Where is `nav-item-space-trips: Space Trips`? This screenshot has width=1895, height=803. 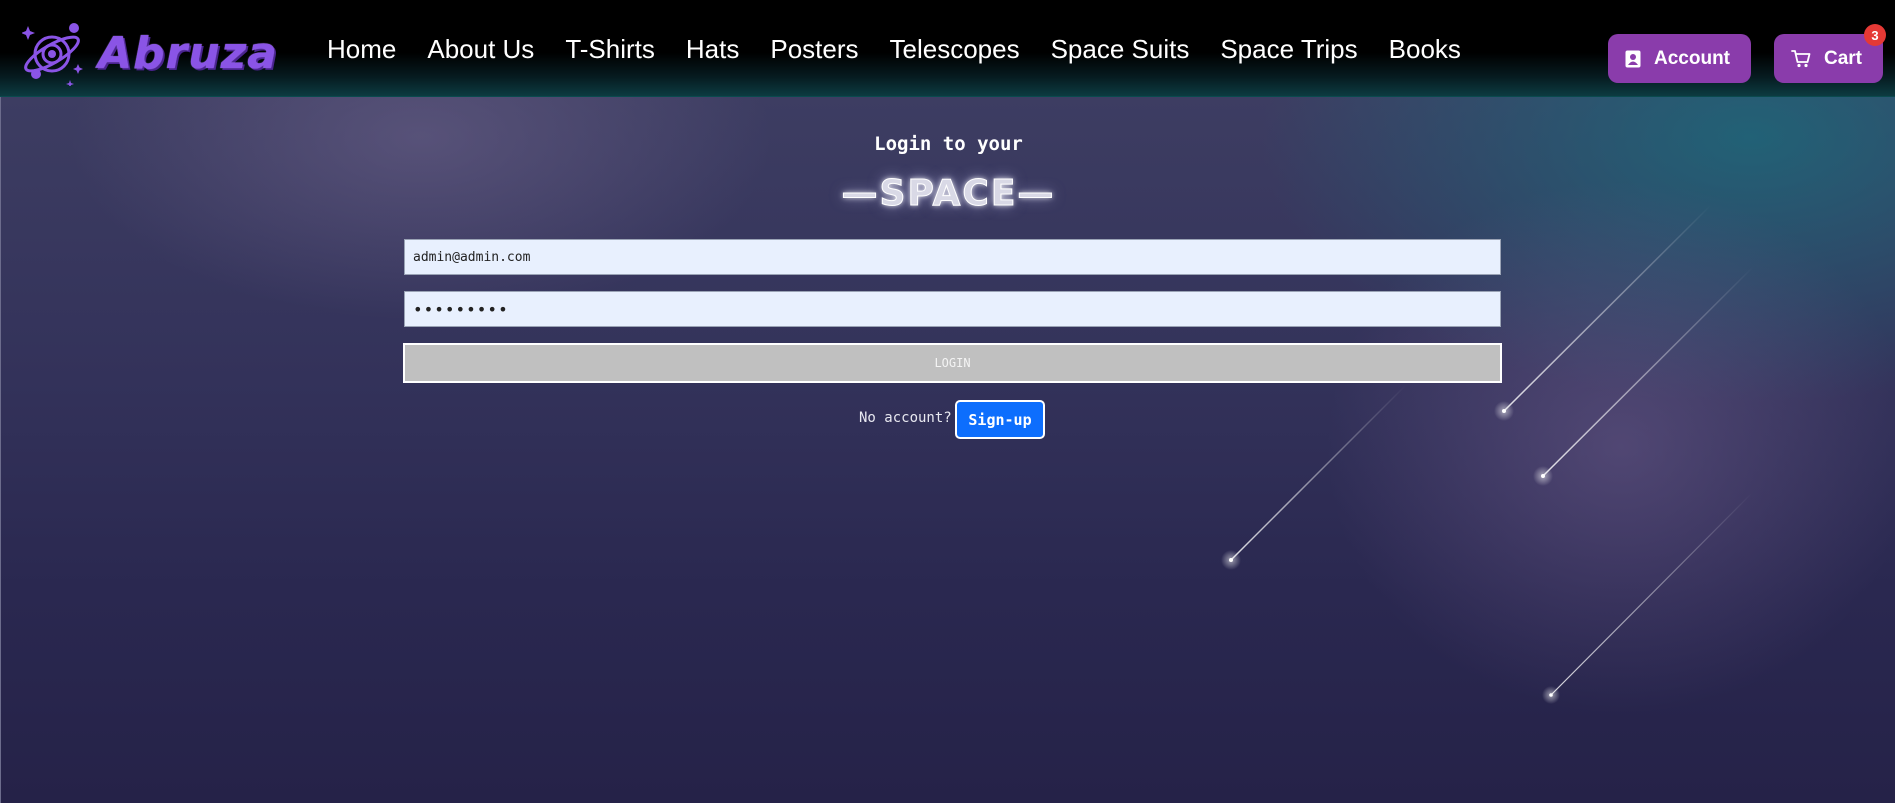
nav-item-space-trips: Space Trips is located at coordinates (1288, 49).